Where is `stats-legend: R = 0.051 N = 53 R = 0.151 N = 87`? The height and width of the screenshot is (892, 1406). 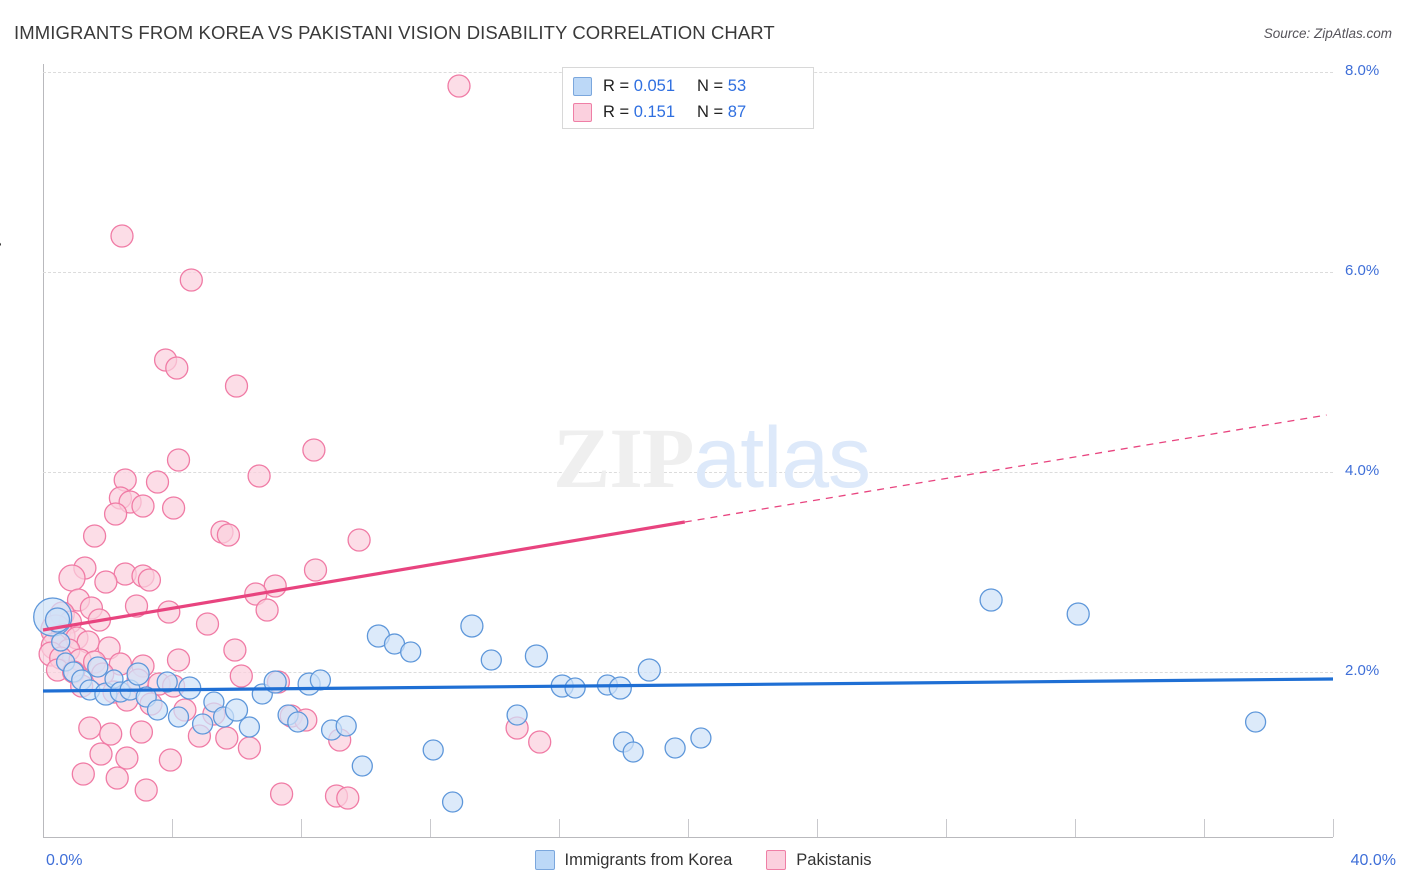 stats-legend: R = 0.051 N = 53 R = 0.151 N = 87 is located at coordinates (688, 98).